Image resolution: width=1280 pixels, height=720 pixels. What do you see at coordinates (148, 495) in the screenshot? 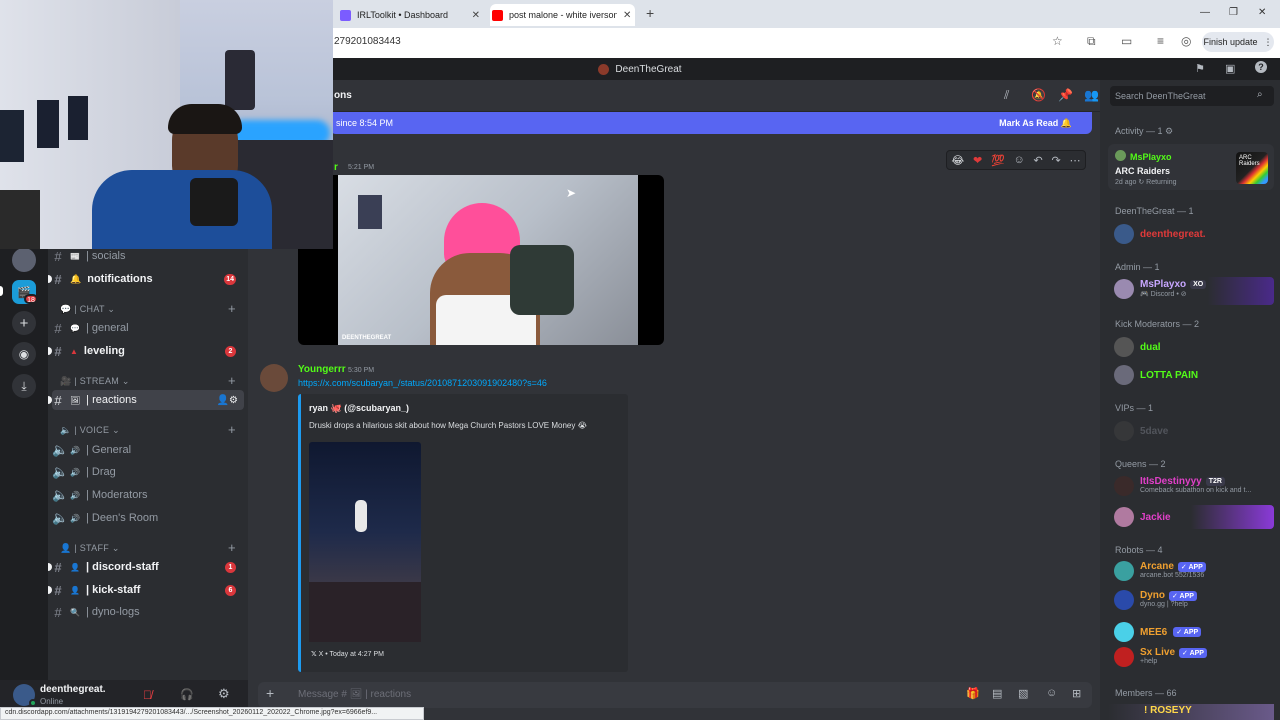
I see `voice-moderators: 🔈 🔊 | Moderators` at bounding box center [148, 495].